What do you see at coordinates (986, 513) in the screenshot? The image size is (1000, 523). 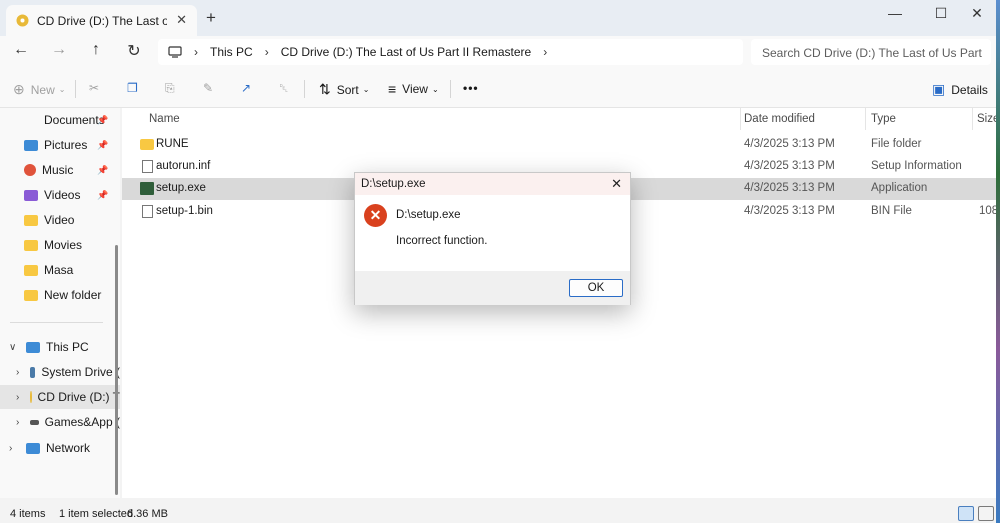 I see `tiles-view-button` at bounding box center [986, 513].